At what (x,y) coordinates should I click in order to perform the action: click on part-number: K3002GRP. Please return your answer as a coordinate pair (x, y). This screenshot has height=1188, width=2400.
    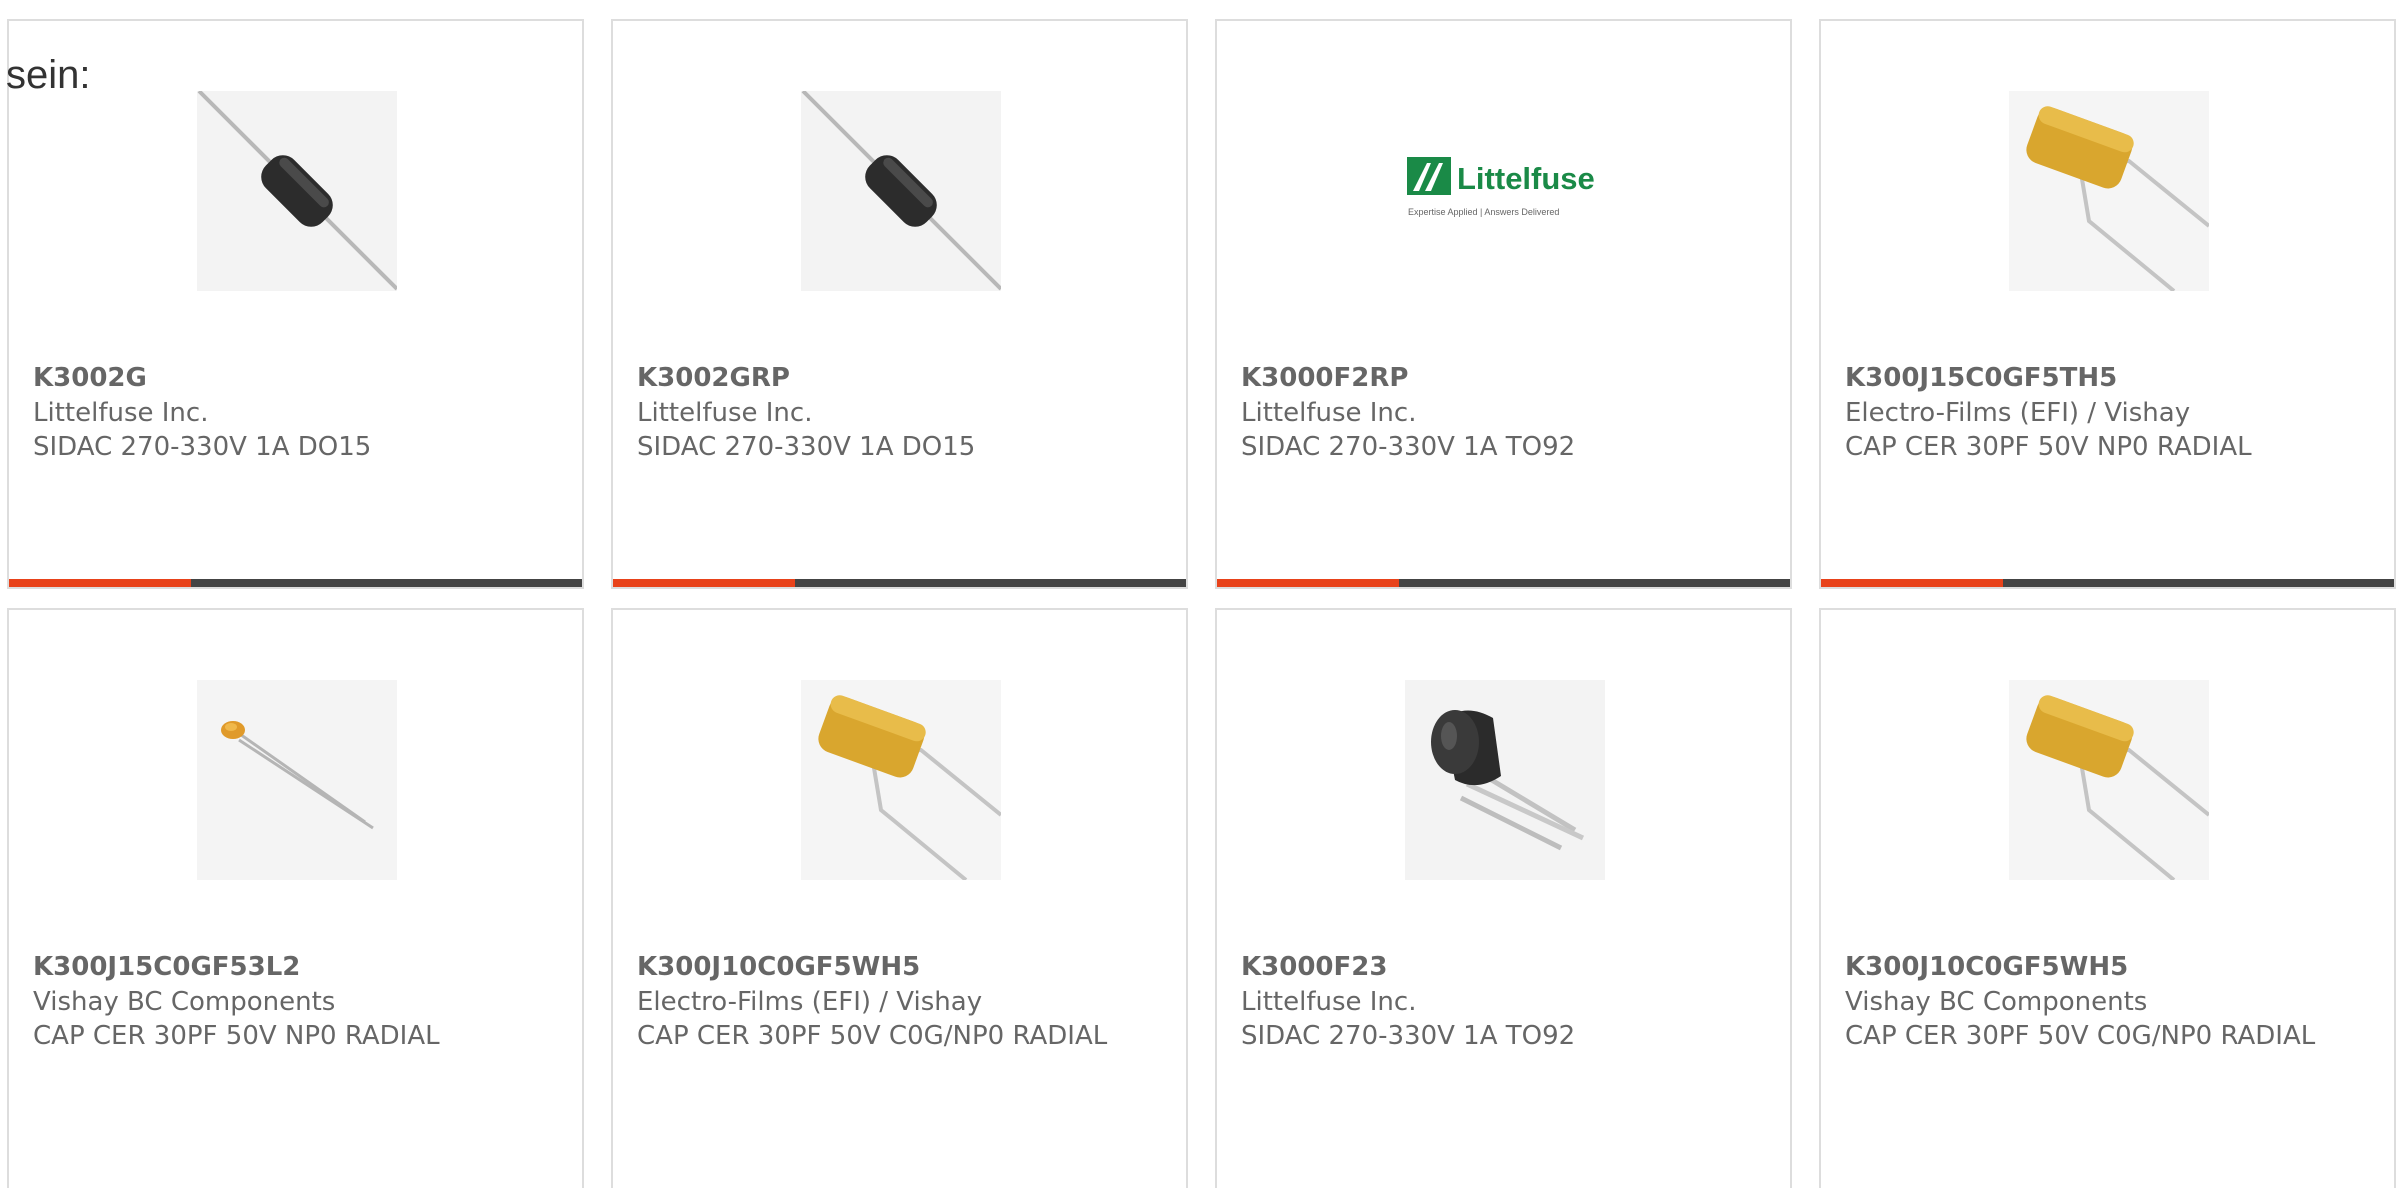
    Looking at the image, I should click on (901, 378).